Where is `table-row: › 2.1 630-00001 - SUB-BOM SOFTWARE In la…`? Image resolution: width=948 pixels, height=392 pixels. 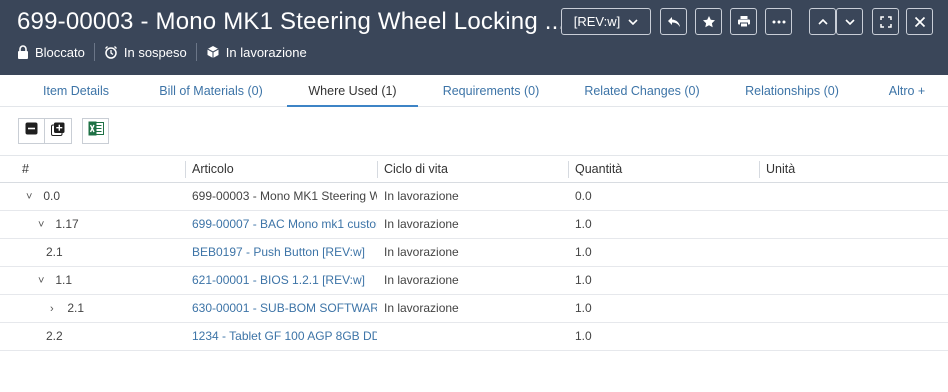
table-row: › 2.1 630-00001 - SUB-BOM SOFTWARE In la… is located at coordinates (474, 309).